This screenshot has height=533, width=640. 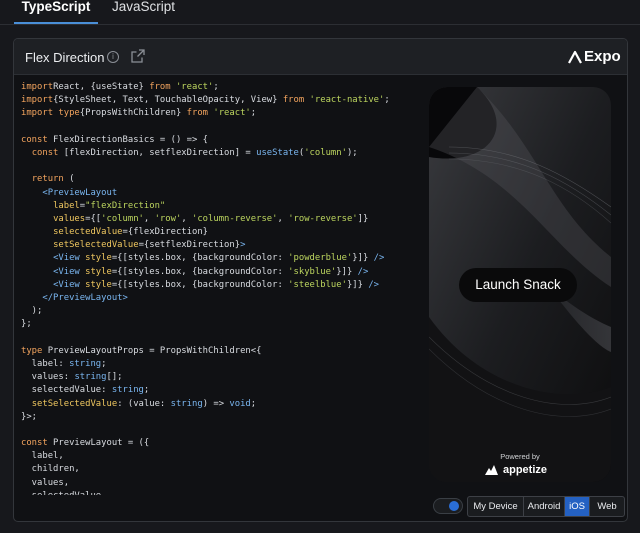 I want to click on code-line: );, so click(x=218, y=311).